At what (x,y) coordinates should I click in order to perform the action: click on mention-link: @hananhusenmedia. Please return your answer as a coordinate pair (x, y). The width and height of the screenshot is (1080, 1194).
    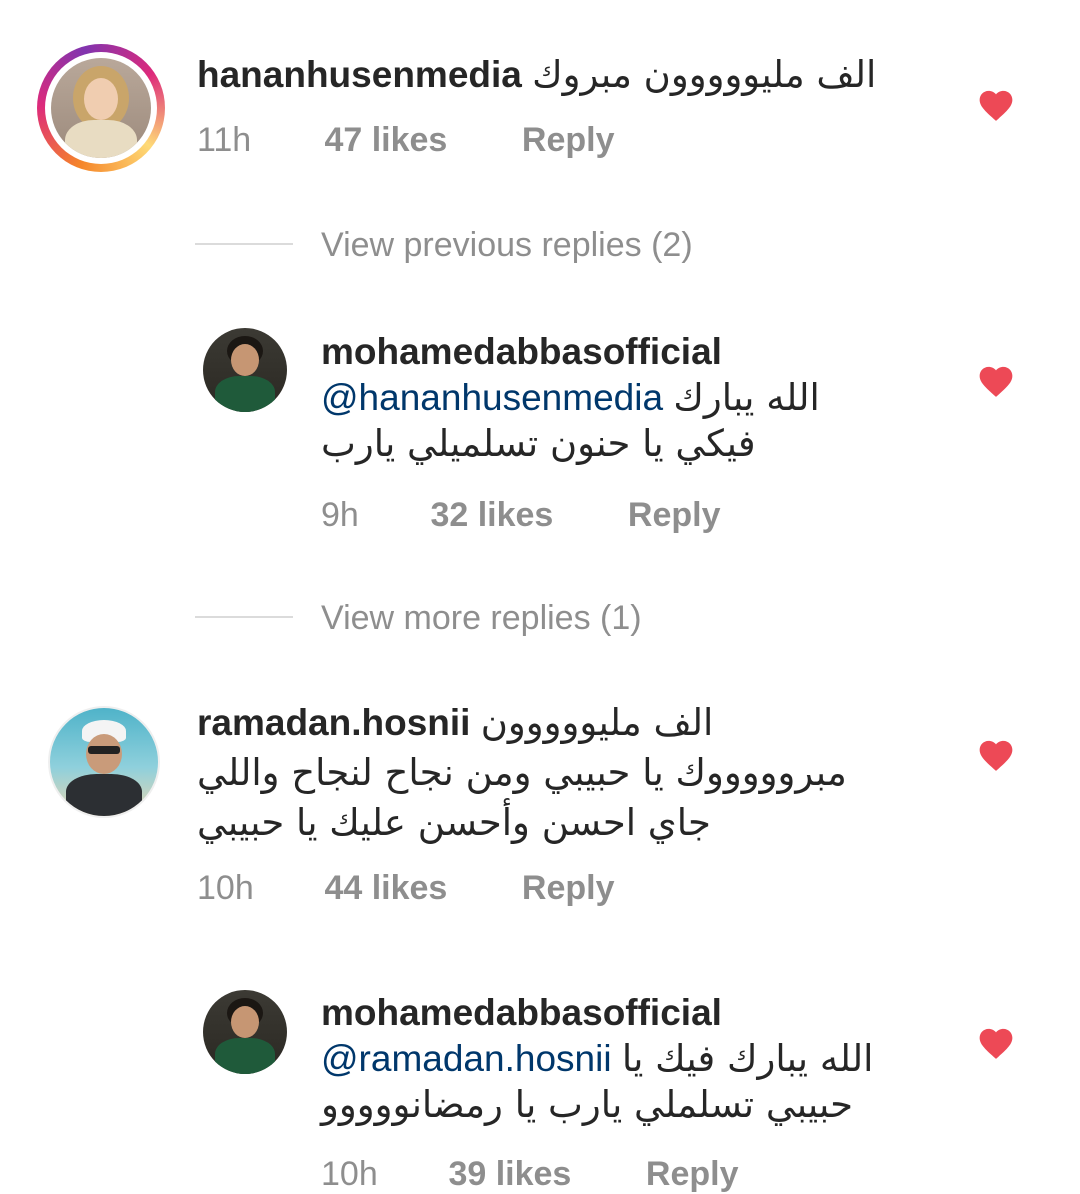
    Looking at the image, I should click on (492, 397).